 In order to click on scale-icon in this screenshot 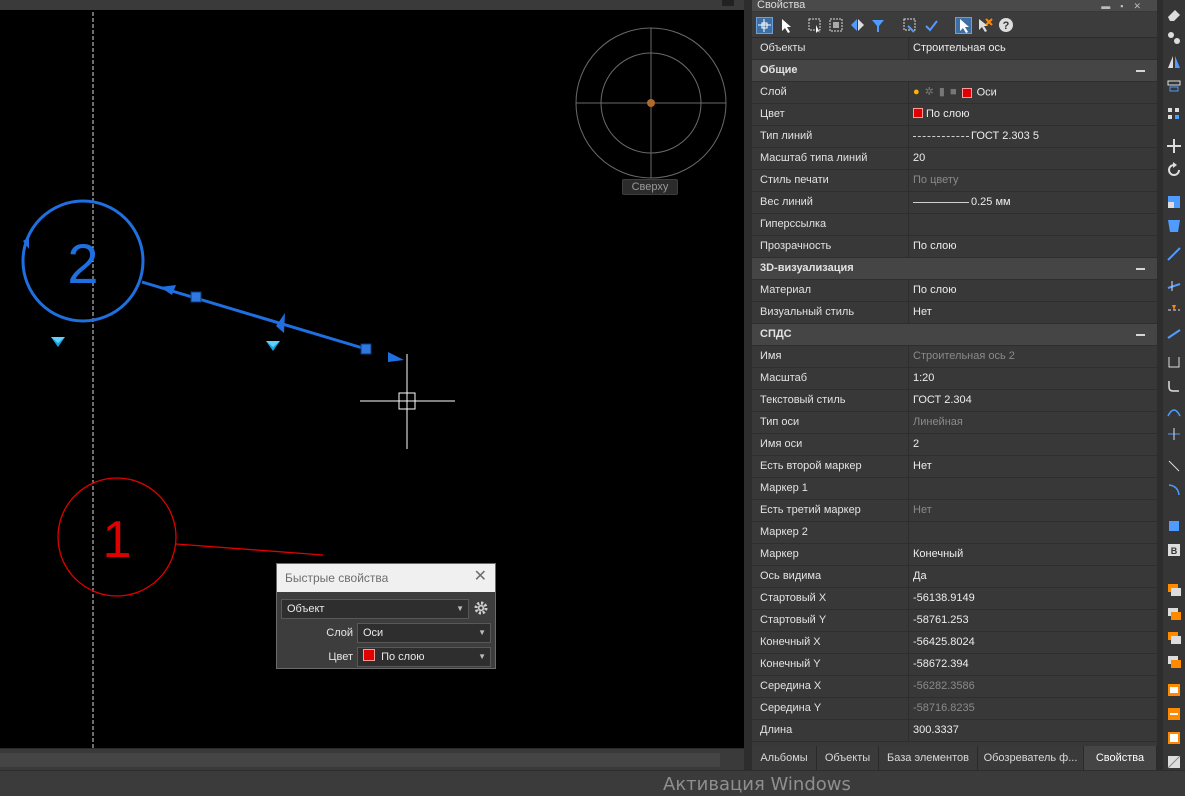, I will do `click(1174, 202)`.